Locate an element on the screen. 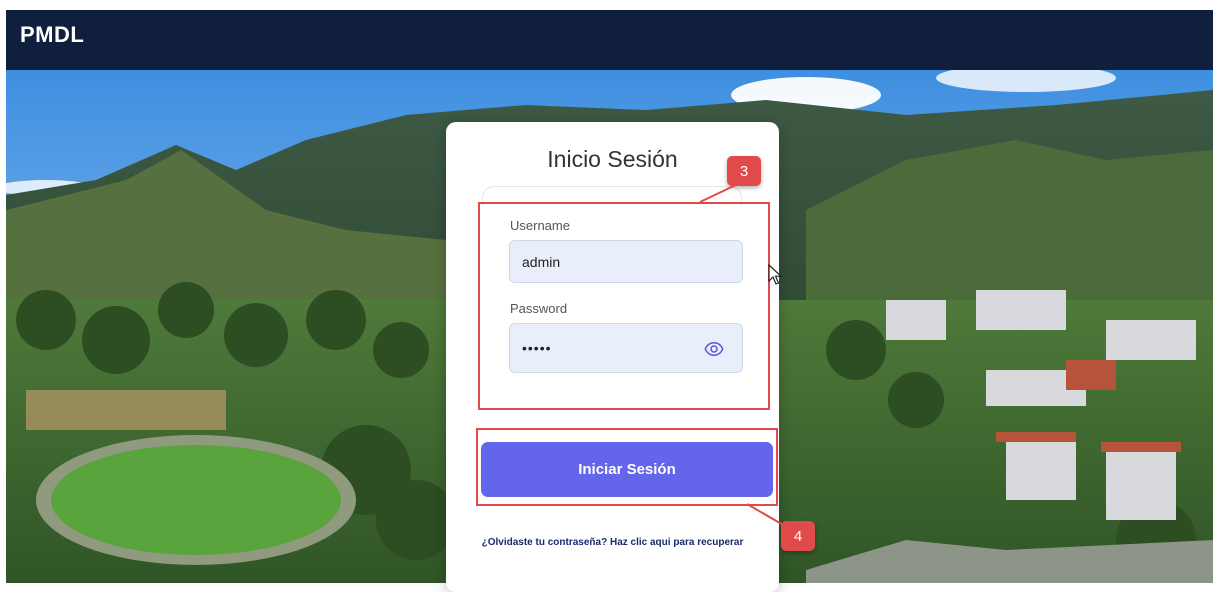 This screenshot has height=592, width=1213. annotation-box-submit is located at coordinates (627, 467).